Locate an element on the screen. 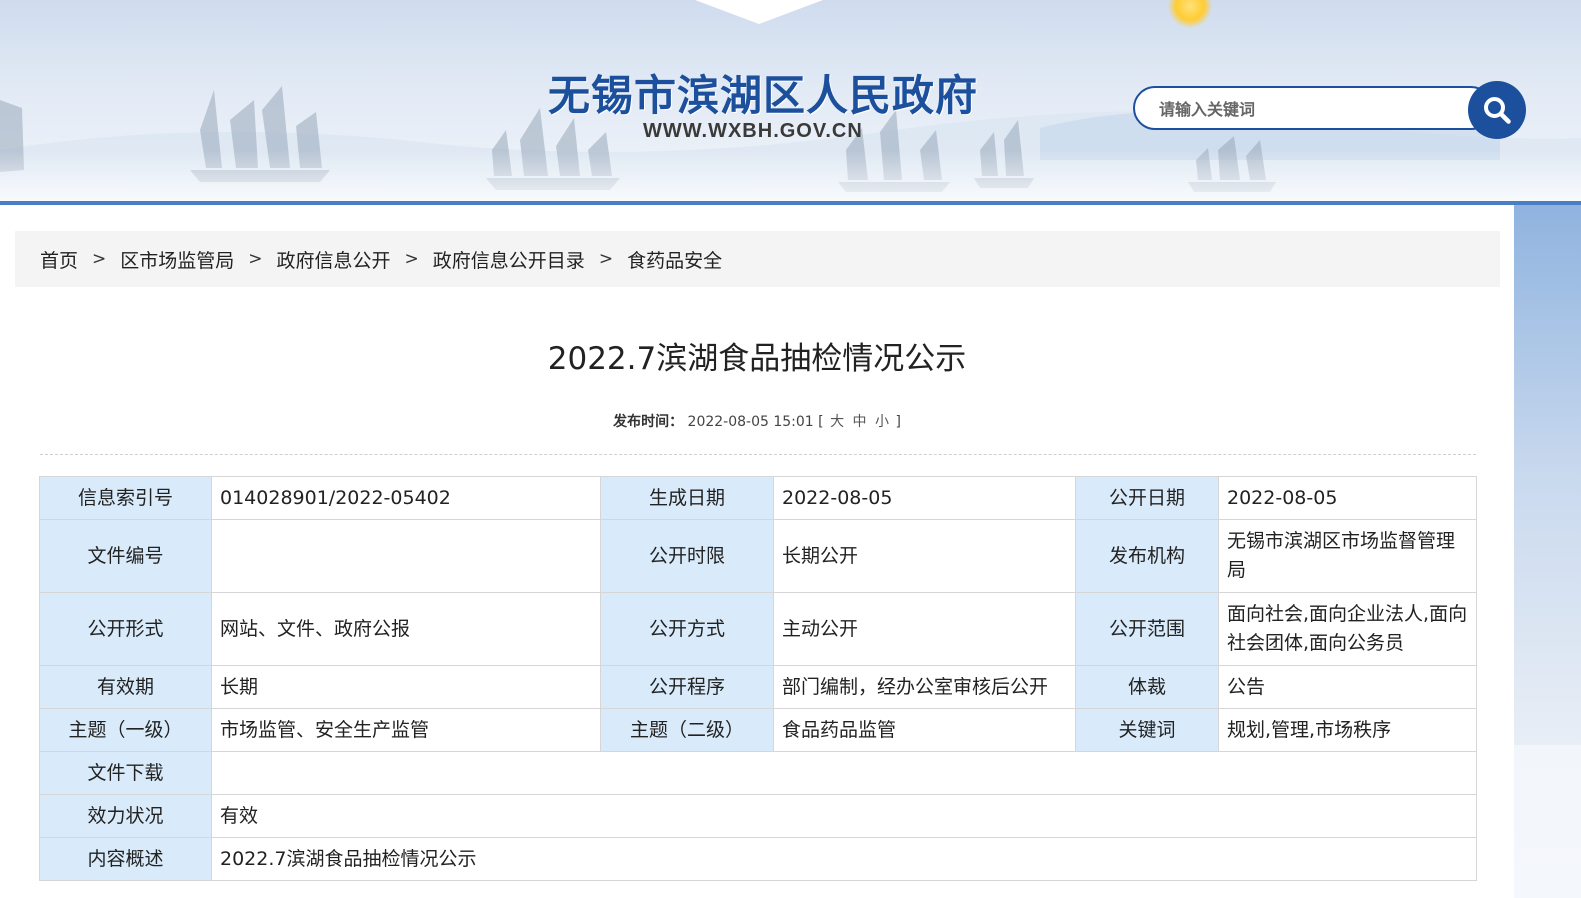 The width and height of the screenshot is (1581, 898). download-value is located at coordinates (844, 773).